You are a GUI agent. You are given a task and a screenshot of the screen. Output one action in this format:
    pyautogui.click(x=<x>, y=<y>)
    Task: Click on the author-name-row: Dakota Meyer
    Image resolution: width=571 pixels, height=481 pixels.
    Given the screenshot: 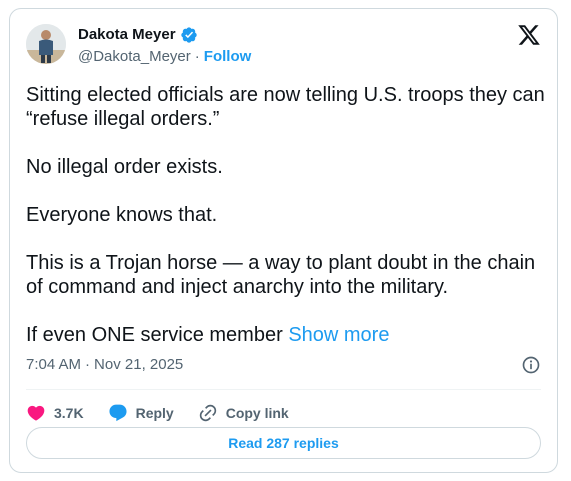 What is the action you would take?
    pyautogui.click(x=138, y=35)
    